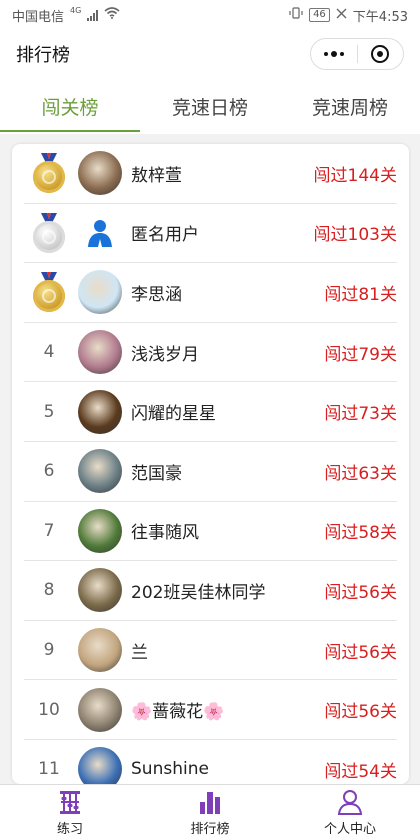 The image size is (420, 840). Describe the element at coordinates (43, 55) in the screenshot. I see `page-title: 排行榜` at that location.